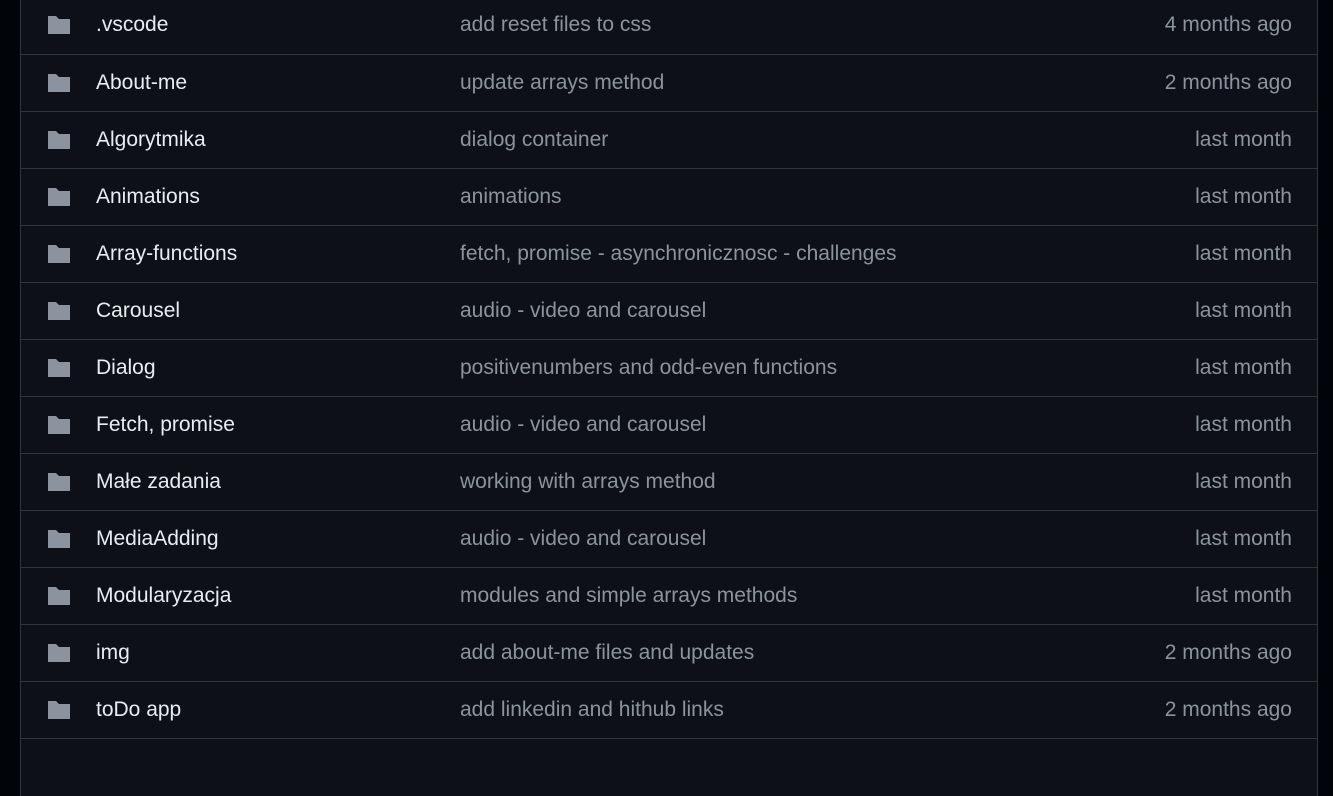 This screenshot has height=796, width=1333. Describe the element at coordinates (669, 196) in the screenshot. I see `file-row-animations: Animations animations last month` at that location.